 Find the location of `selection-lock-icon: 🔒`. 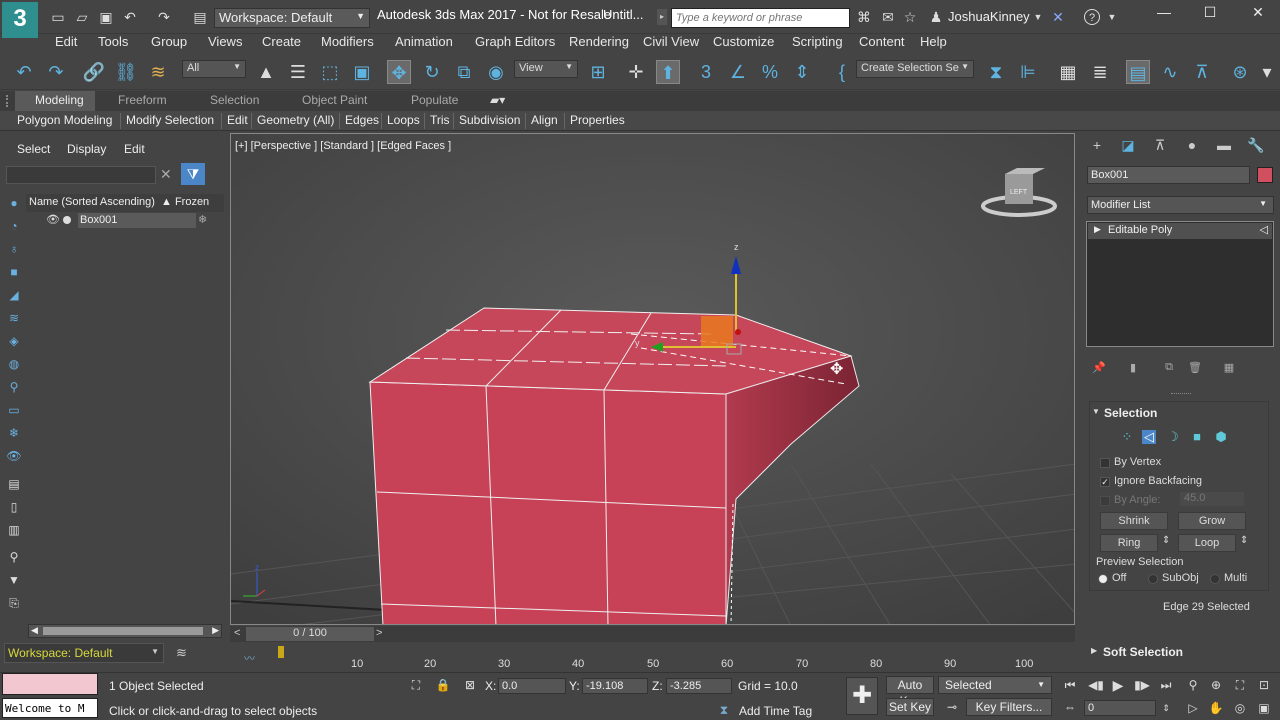

selection-lock-icon: 🔒 is located at coordinates (443, 685).